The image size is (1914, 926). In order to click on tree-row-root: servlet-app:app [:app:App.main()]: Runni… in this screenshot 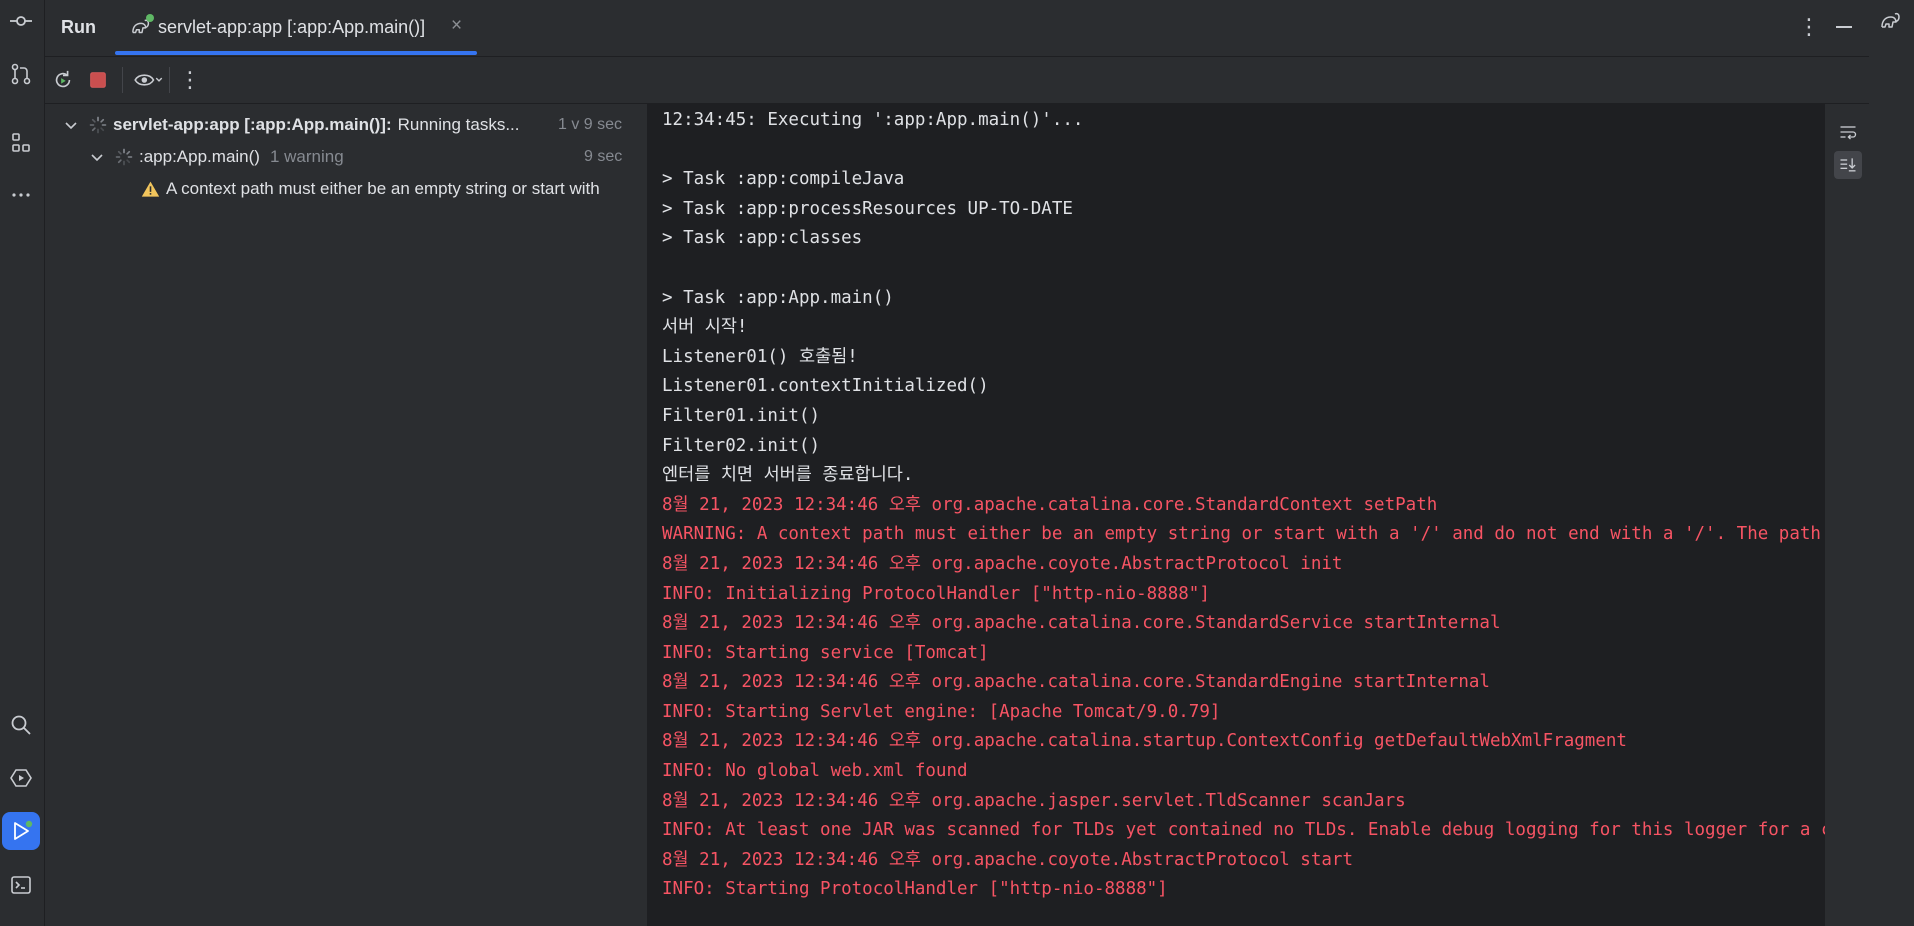, I will do `click(291, 125)`.